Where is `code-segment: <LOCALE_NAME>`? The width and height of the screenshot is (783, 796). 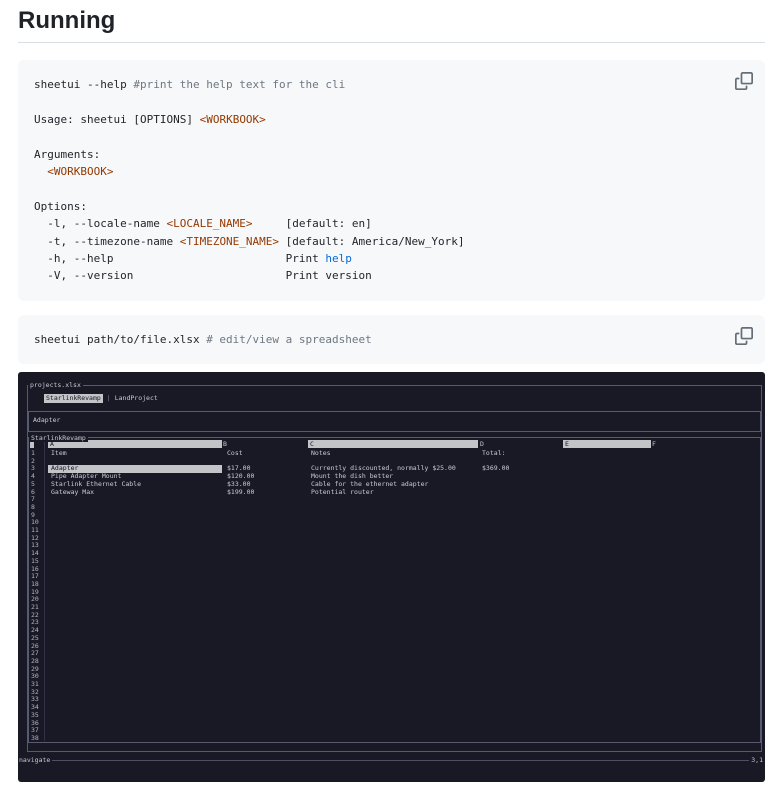 code-segment: <LOCALE_NAME> is located at coordinates (209, 224).